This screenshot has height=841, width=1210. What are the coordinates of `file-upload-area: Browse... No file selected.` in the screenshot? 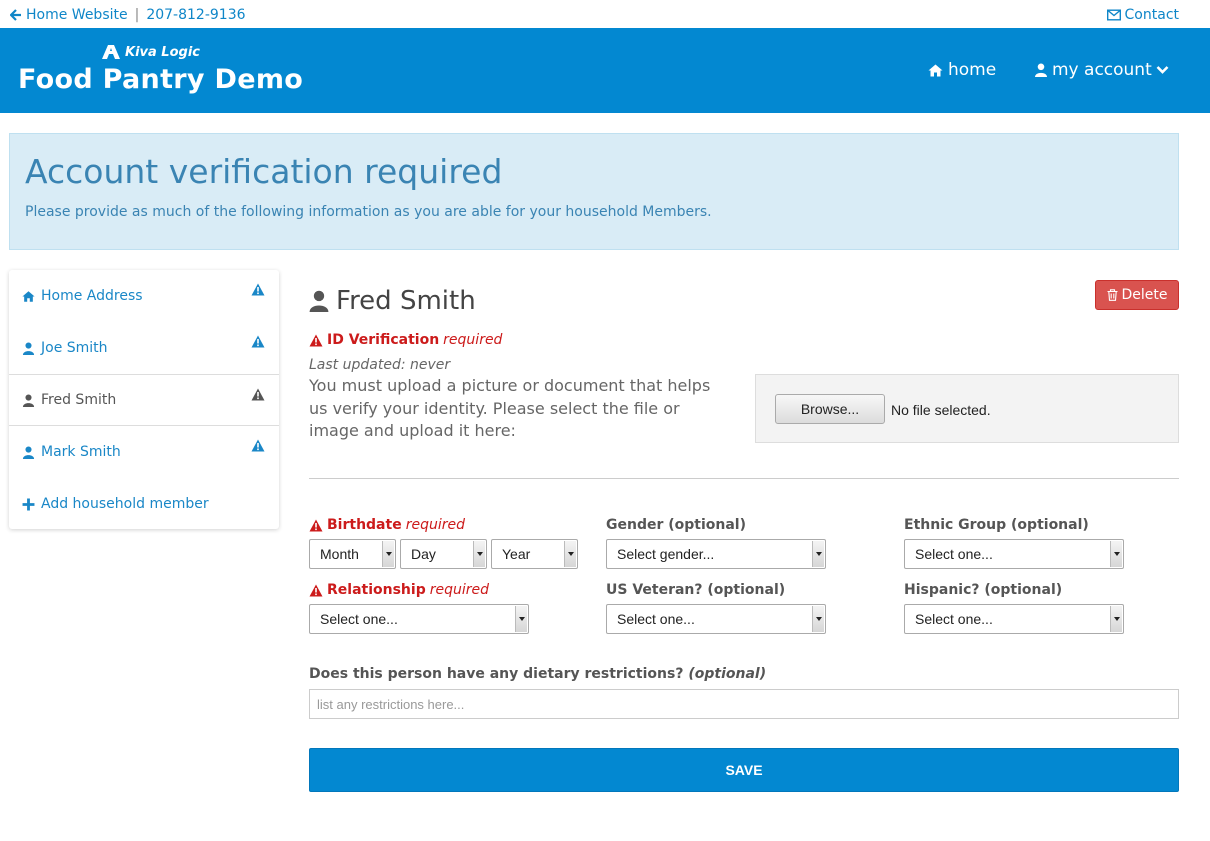 It's located at (967, 408).